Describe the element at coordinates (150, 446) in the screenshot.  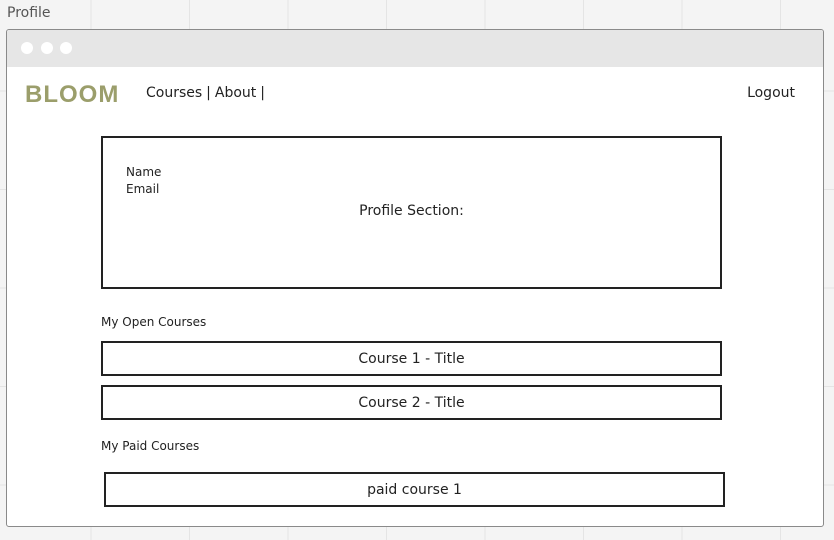
I see `paid-courses-heading: My Paid Courses` at that location.